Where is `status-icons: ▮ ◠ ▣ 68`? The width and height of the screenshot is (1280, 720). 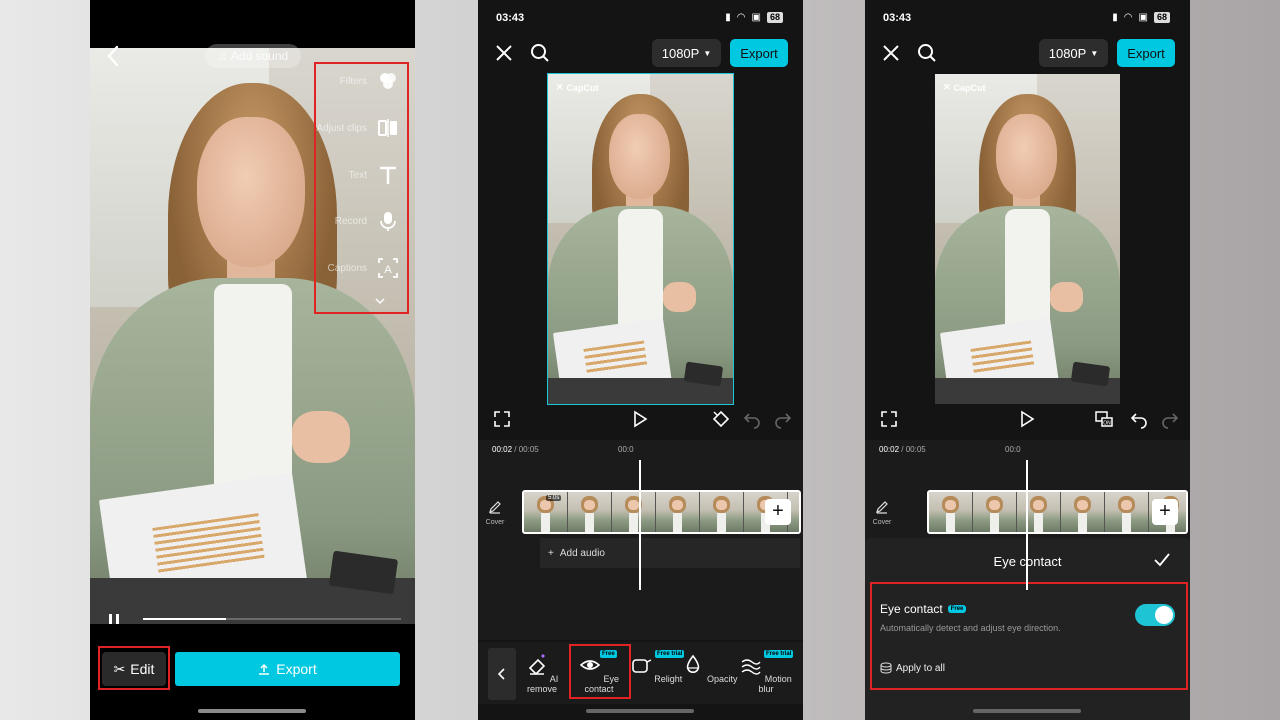
status-icons: ▮ ◠ ▣ 68 is located at coordinates (1141, 17).